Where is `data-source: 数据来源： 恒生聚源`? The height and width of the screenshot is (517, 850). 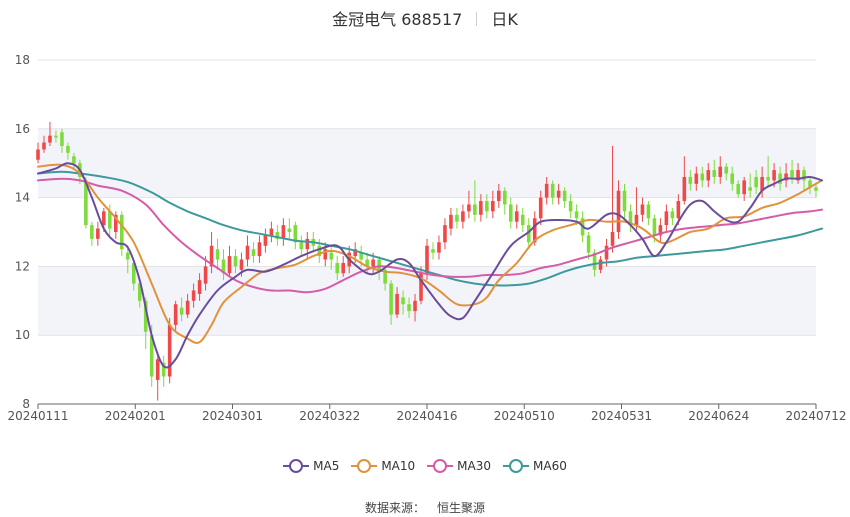 data-source: 数据来源： 恒生聚源 is located at coordinates (425, 507).